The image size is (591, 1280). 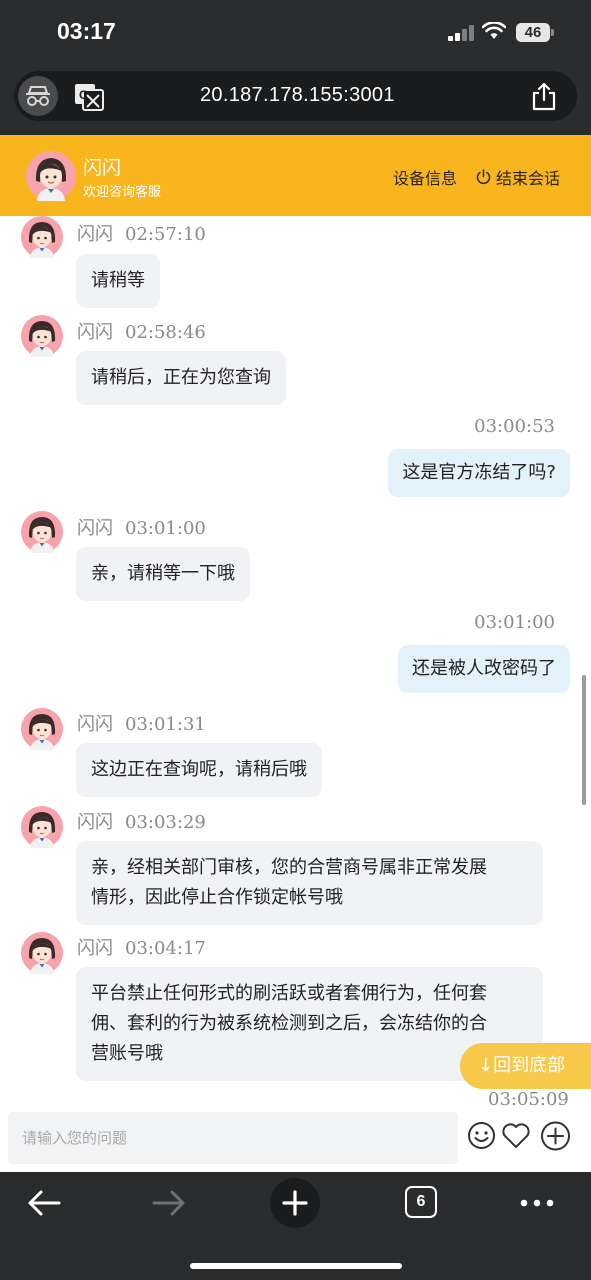 I want to click on message-meta: 闪闪 03:04:17, so click(x=141, y=947).